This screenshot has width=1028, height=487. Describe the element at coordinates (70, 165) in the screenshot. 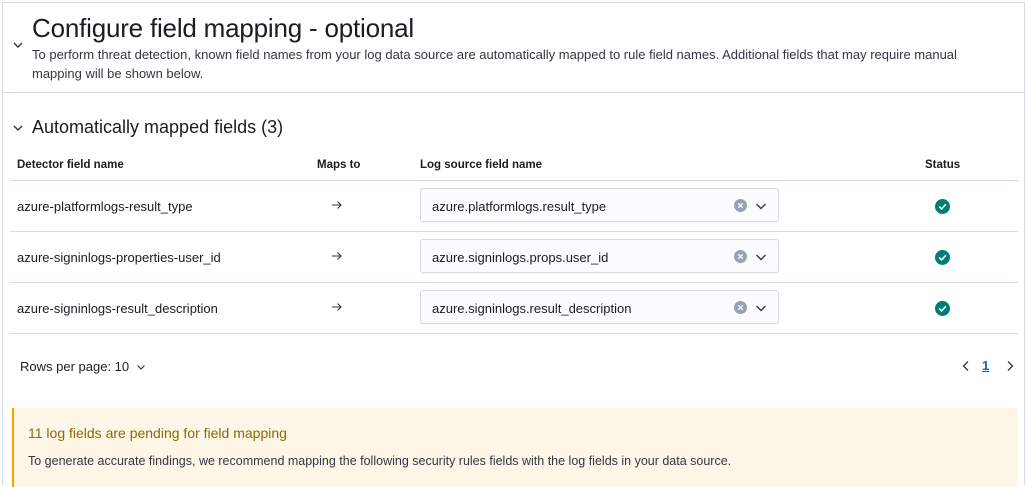

I see `column-header-detector-field: Detector field name` at that location.